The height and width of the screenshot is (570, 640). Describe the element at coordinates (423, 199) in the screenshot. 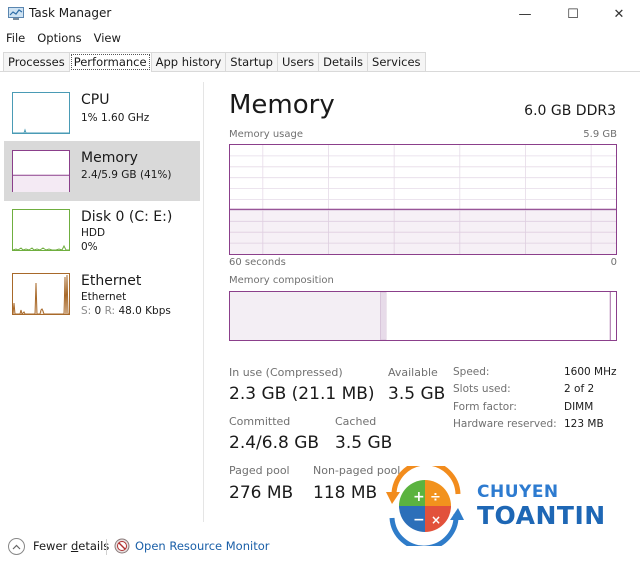

I see `memory-usage-graph` at that location.